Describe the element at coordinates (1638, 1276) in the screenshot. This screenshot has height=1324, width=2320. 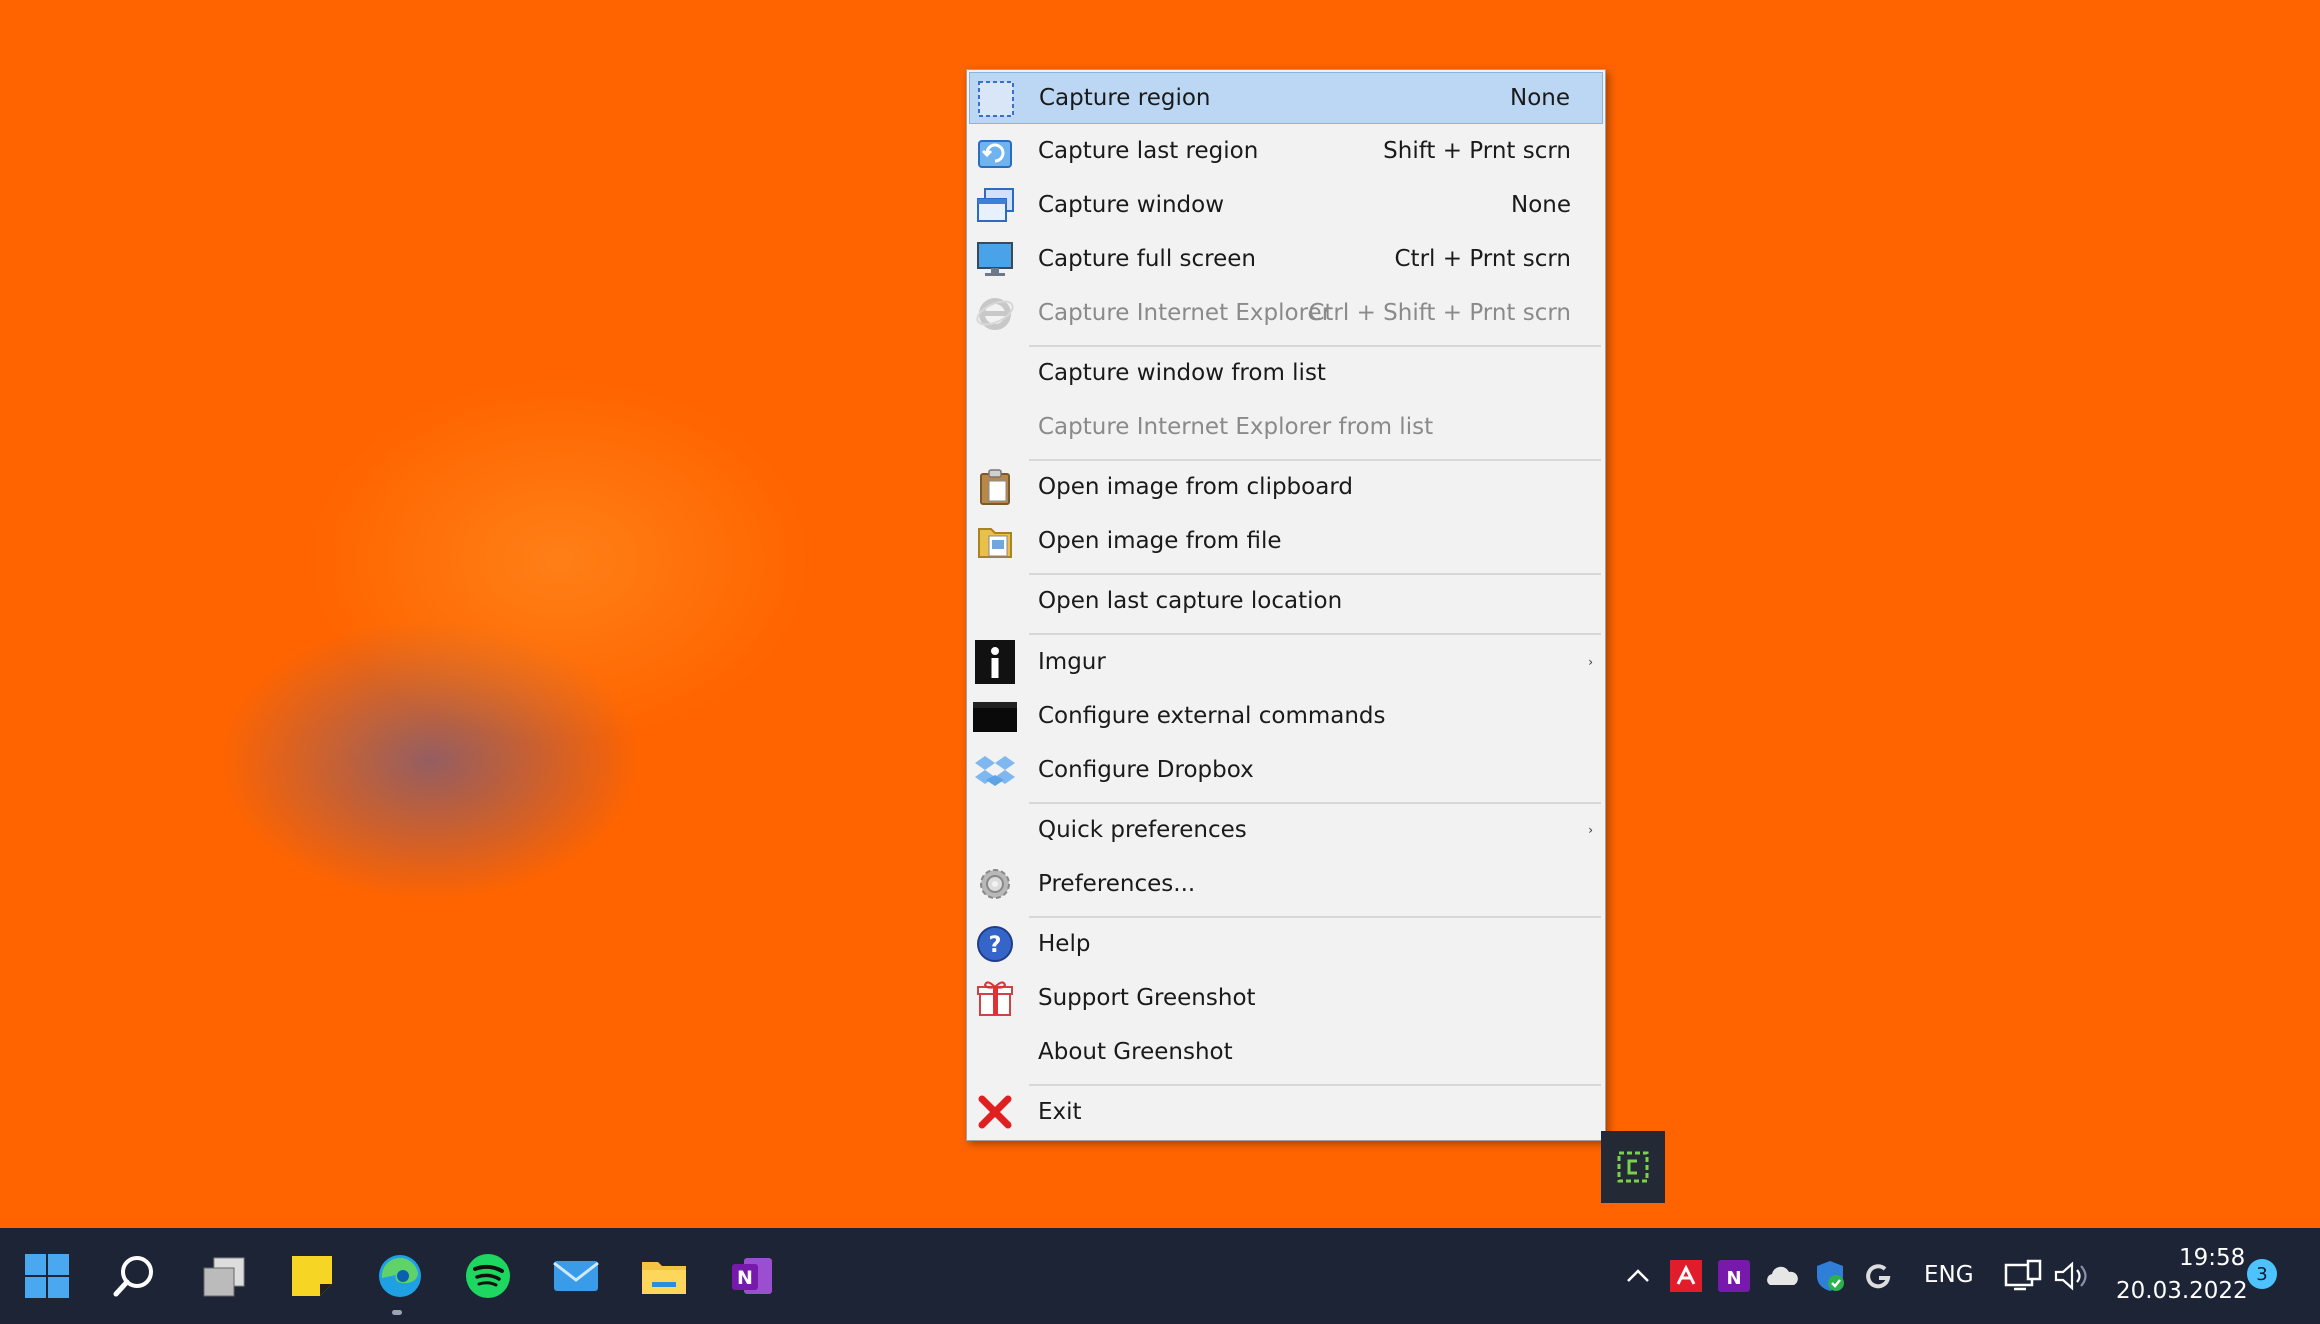
I see `chevron-up-icon` at that location.